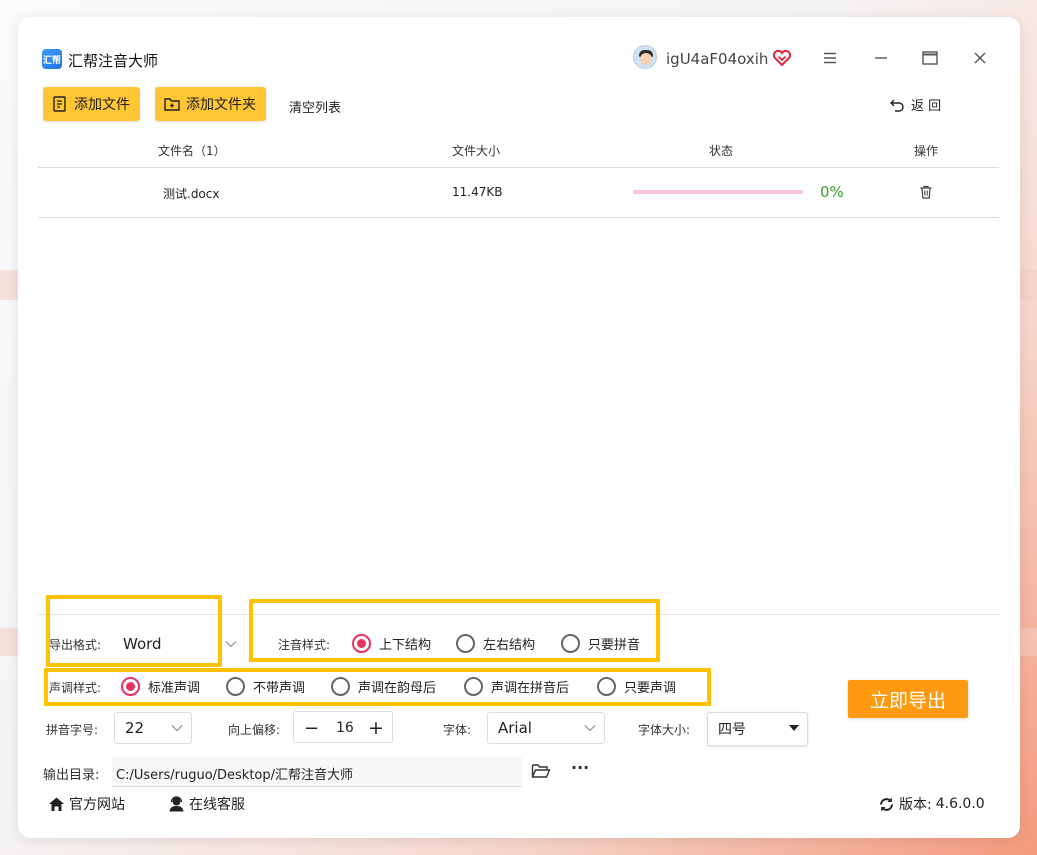 The height and width of the screenshot is (855, 1037). Describe the element at coordinates (546, 728) in the screenshot. I see `font-select: Arial` at that location.